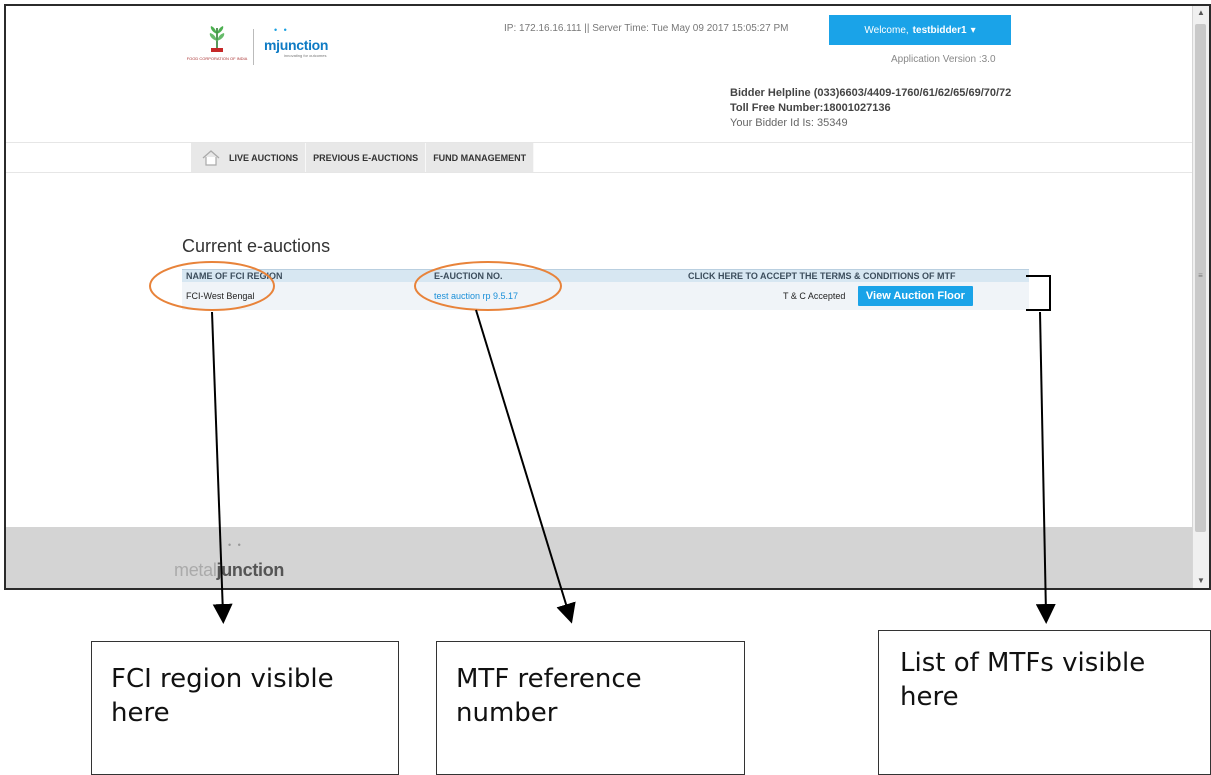 The image size is (1211, 775). What do you see at coordinates (943, 59) in the screenshot?
I see `app-version: Application Version :3.0` at bounding box center [943, 59].